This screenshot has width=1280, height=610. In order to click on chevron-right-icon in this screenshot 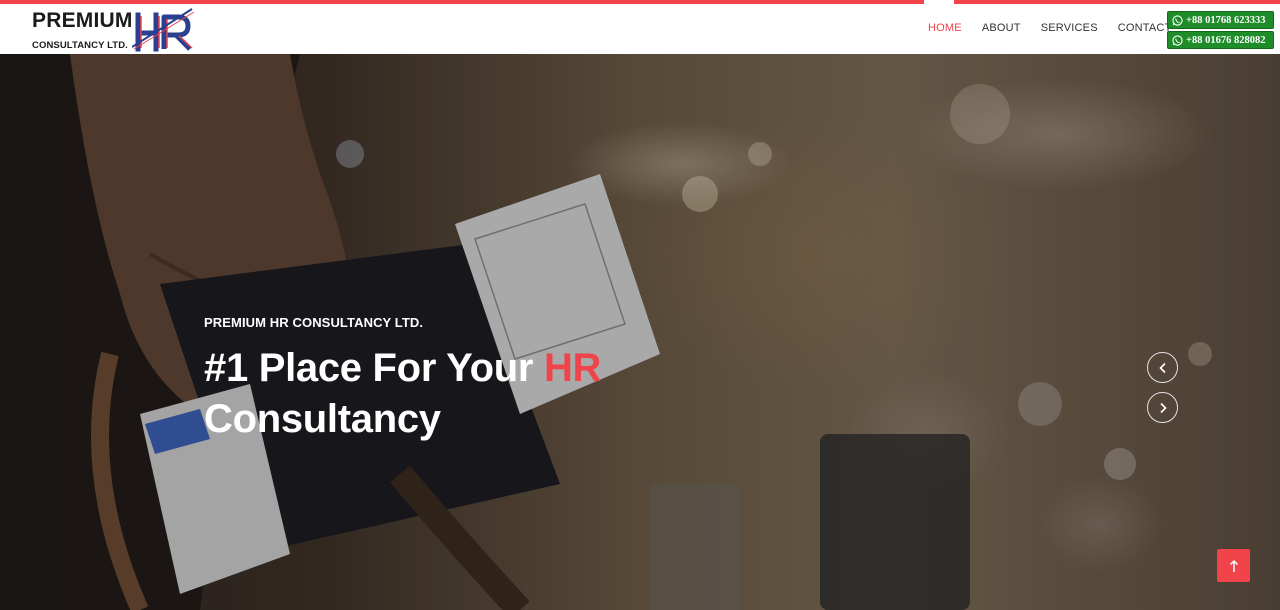, I will do `click(1163, 407)`.